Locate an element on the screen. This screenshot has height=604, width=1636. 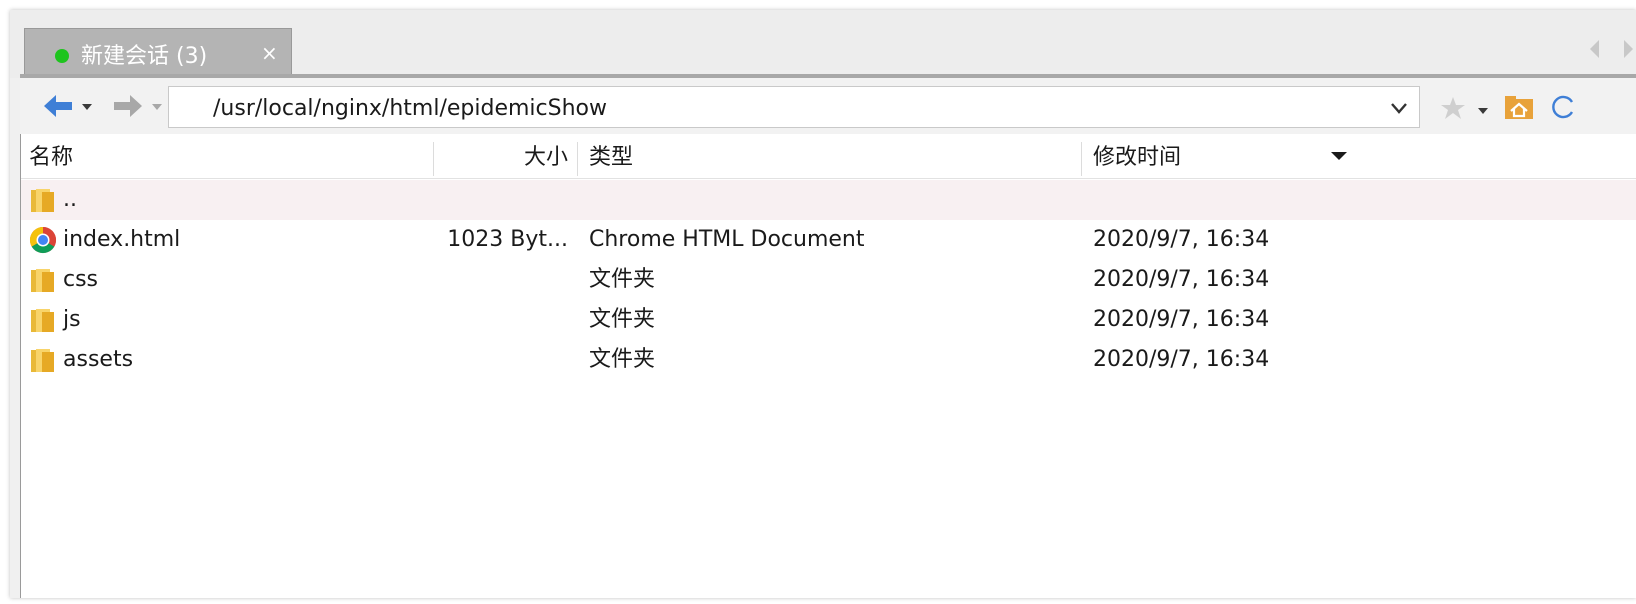
file-row: assets 文件夹 2020/9/7, 16:34 is located at coordinates (828, 360).